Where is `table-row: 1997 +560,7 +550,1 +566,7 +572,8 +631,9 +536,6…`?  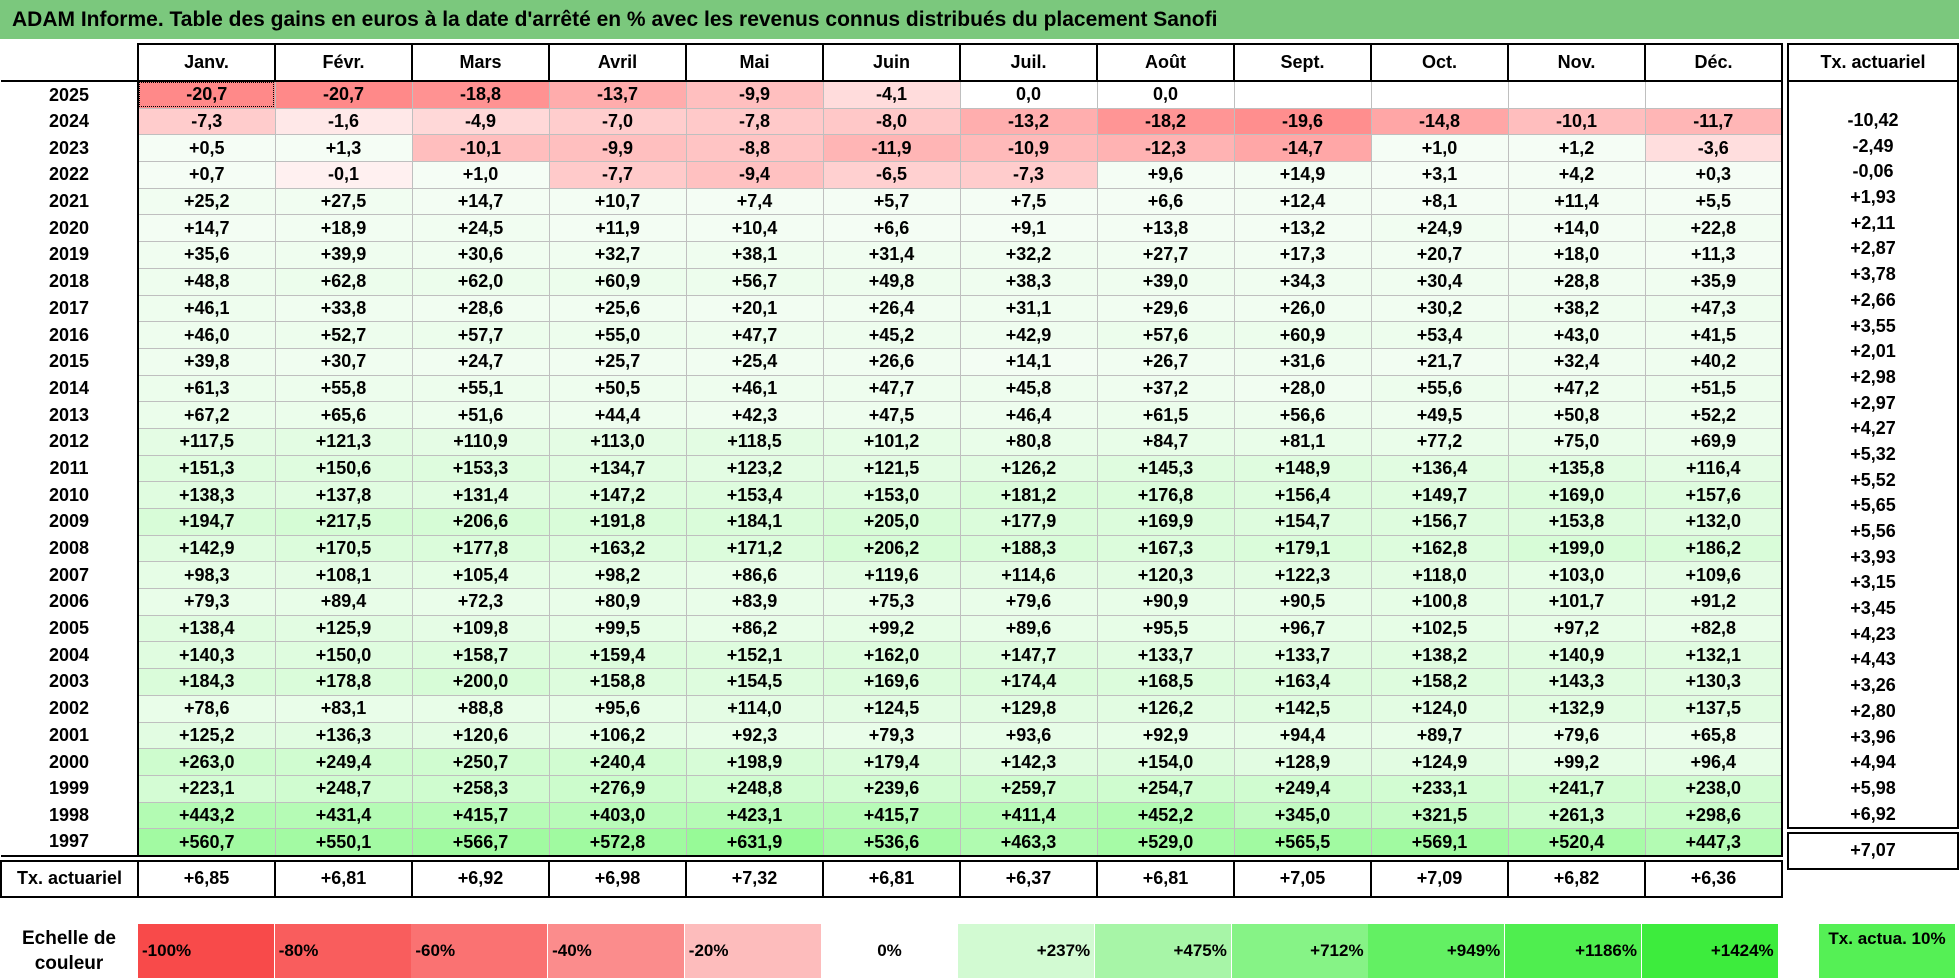
table-row: 1997 +560,7 +550,1 +566,7 +572,8 +631,9 +536,6… is located at coordinates (892, 842).